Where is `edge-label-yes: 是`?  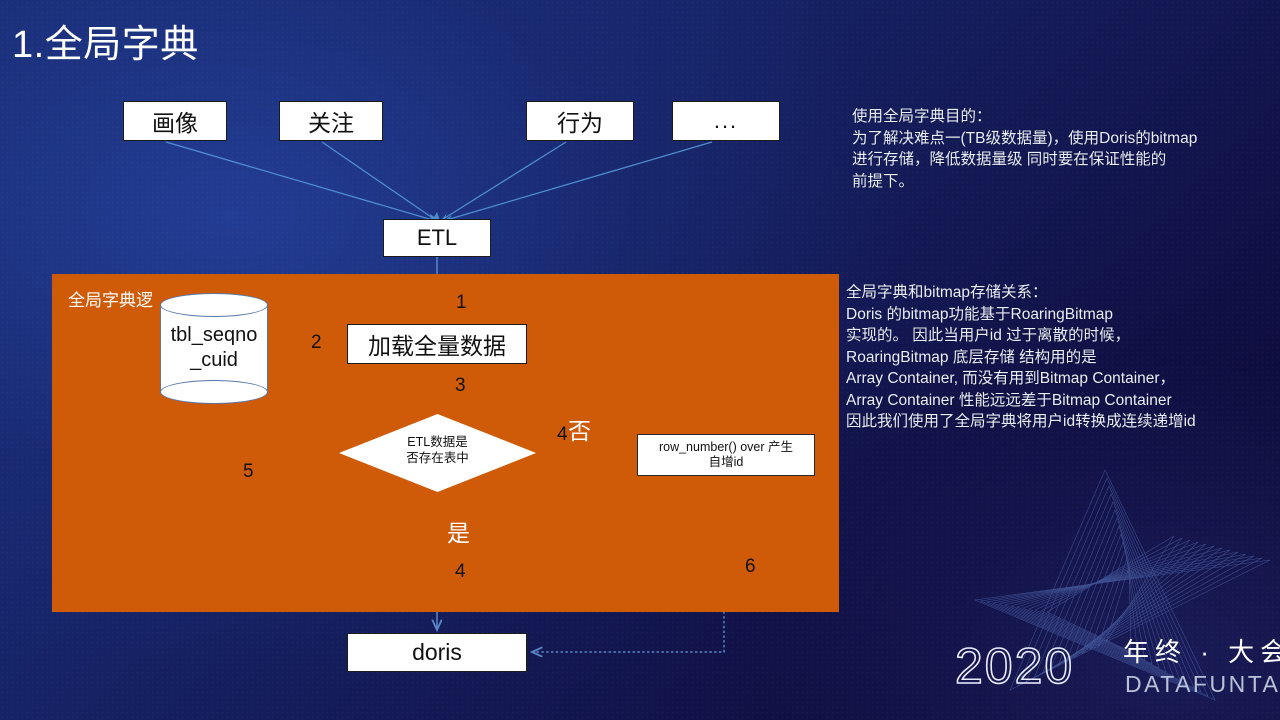 edge-label-yes: 是 is located at coordinates (458, 533).